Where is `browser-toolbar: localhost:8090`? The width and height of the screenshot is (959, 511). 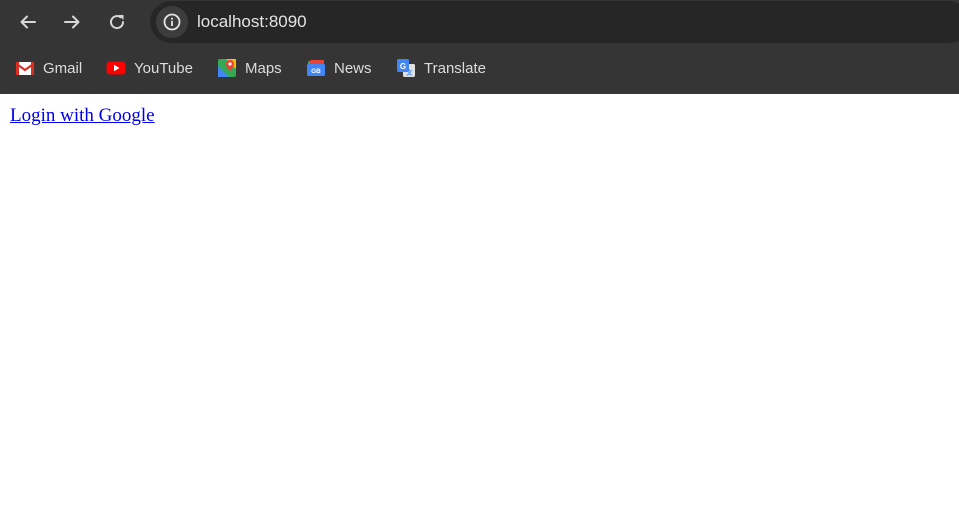
browser-toolbar: localhost:8090 is located at coordinates (479, 22).